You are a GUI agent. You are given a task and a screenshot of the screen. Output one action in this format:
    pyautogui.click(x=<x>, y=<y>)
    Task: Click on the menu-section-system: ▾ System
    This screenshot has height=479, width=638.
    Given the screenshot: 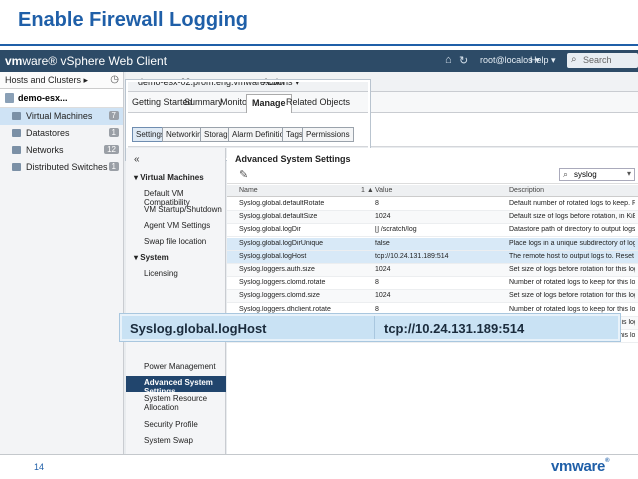 What is the action you would take?
    pyautogui.click(x=176, y=257)
    